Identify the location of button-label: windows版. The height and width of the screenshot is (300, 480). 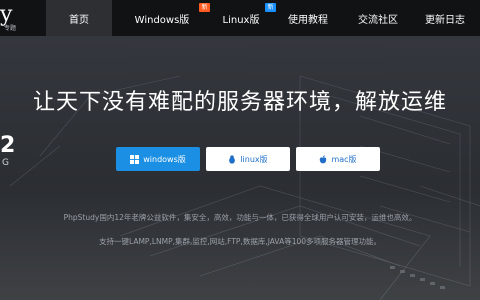
(164, 159).